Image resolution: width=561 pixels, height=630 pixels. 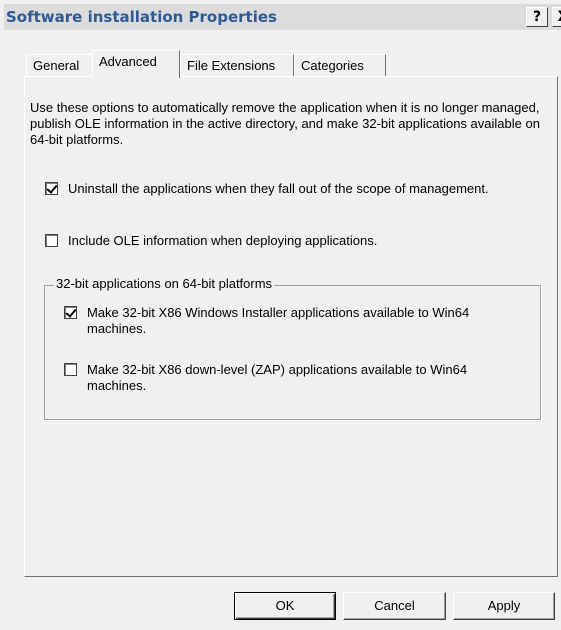 I want to click on uninstall-checkbox, so click(x=51, y=188).